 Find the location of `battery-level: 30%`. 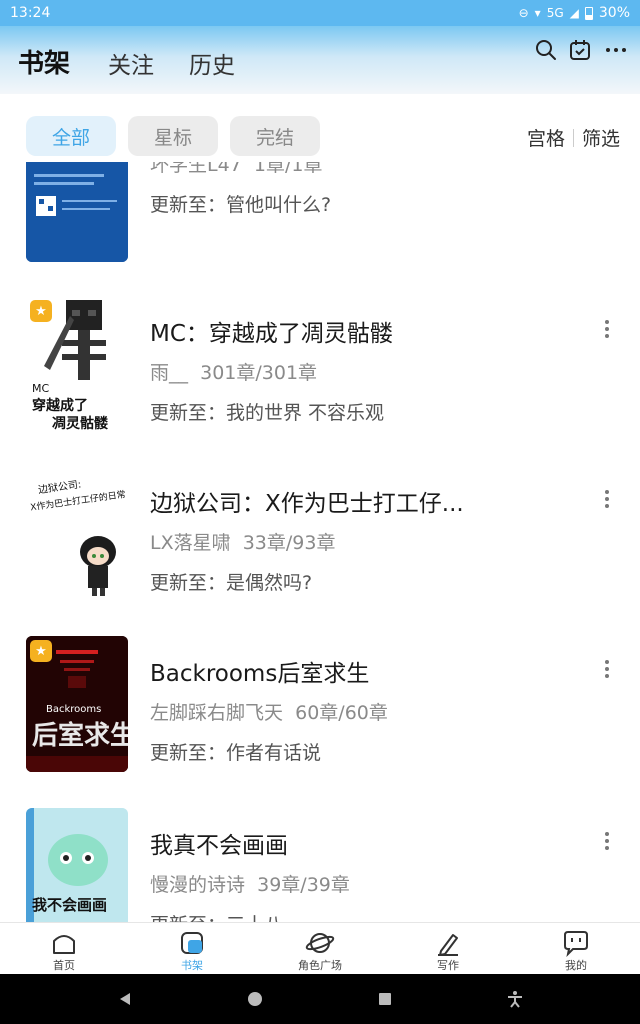

battery-level: 30% is located at coordinates (614, 13).